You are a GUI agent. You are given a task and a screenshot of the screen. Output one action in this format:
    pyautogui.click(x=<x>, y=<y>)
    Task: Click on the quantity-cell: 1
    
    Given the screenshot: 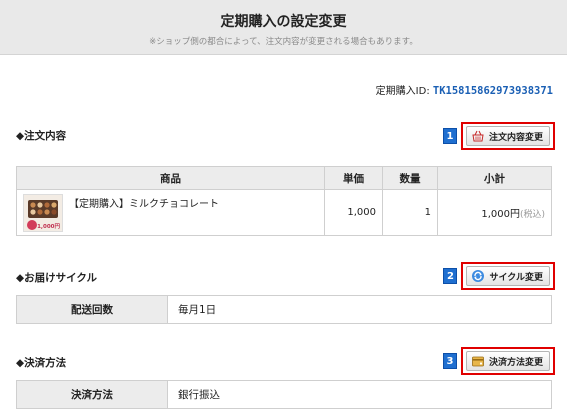 What is the action you would take?
    pyautogui.click(x=410, y=212)
    